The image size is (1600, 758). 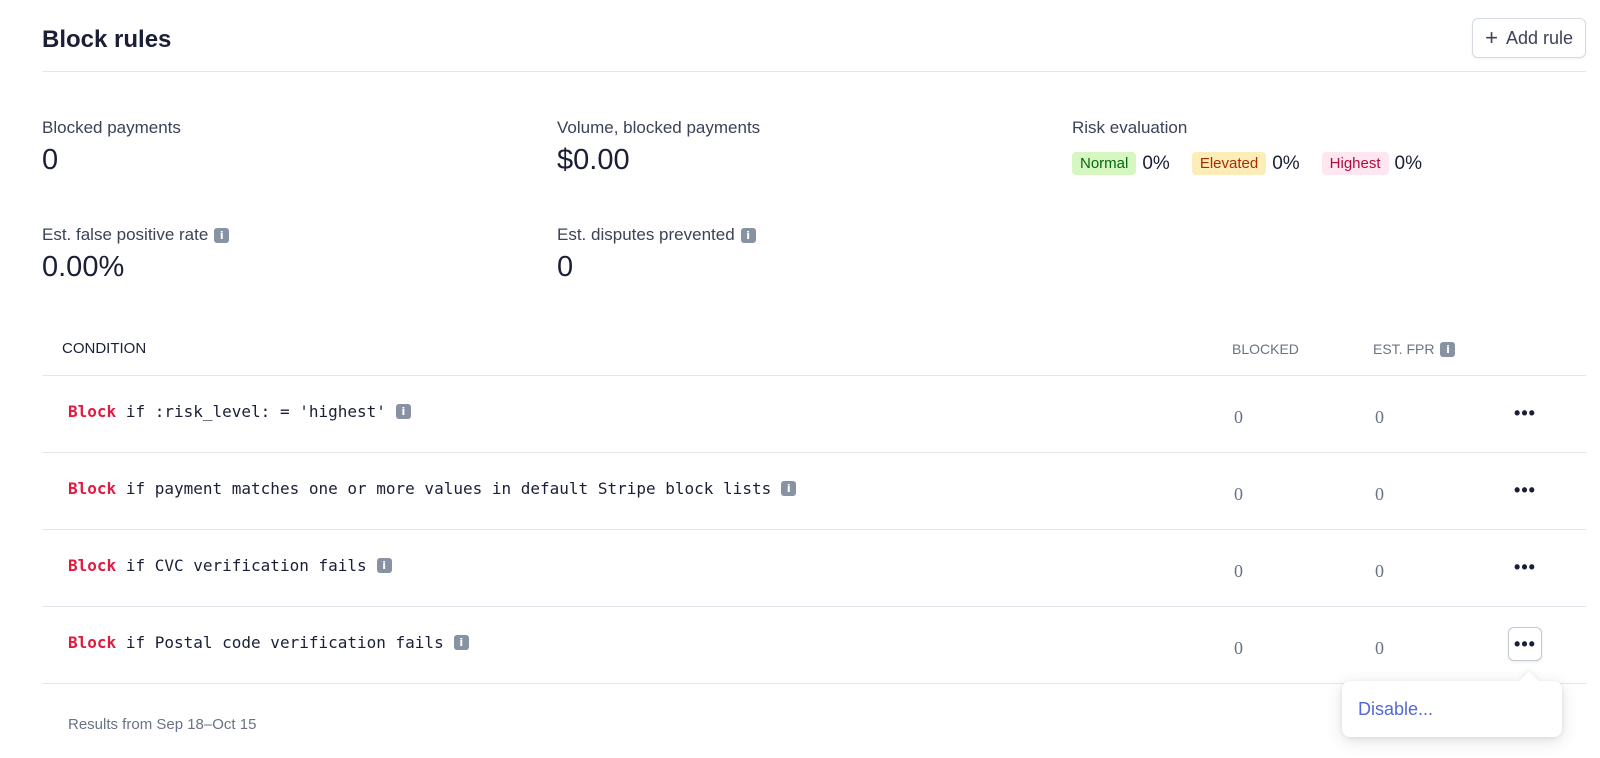 I want to click on rule-condition: Block if CVC verification fails i, so click(x=230, y=565).